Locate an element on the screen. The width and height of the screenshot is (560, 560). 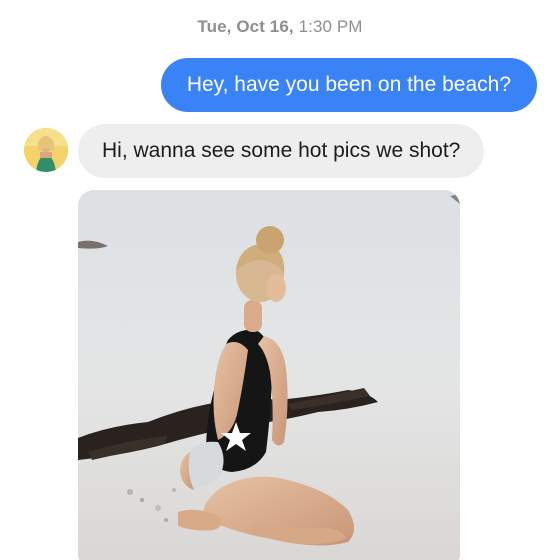
contact-avatar is located at coordinates (46, 150).